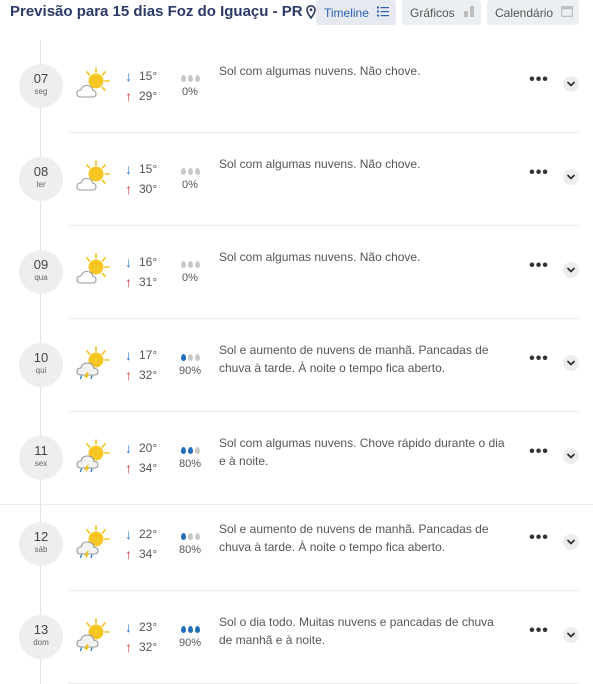  I want to click on date-weekday: qui, so click(41, 370).